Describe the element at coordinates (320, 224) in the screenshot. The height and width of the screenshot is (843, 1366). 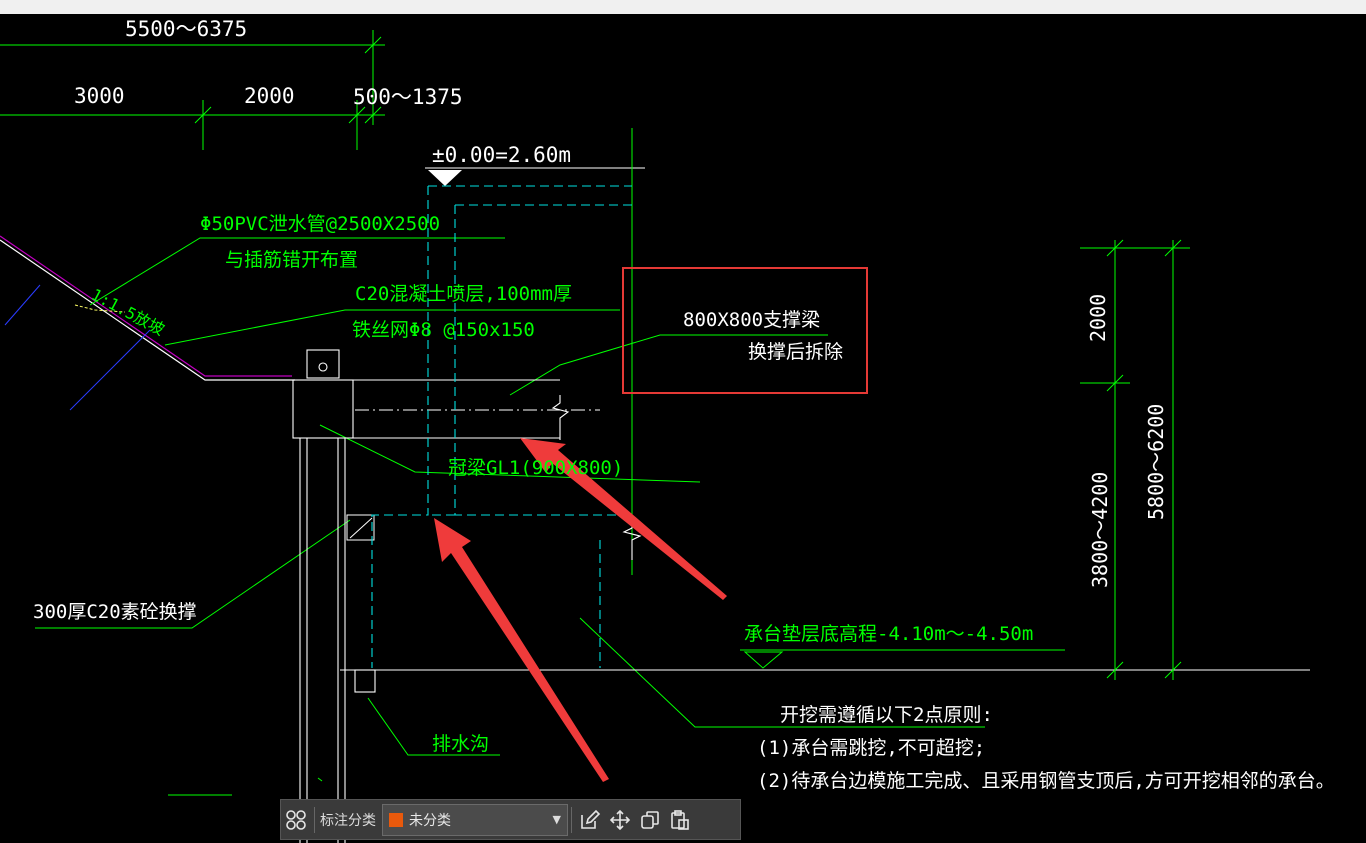
I see `pvc-note-line1: Φ50PVC泄水管@2500X2500` at that location.